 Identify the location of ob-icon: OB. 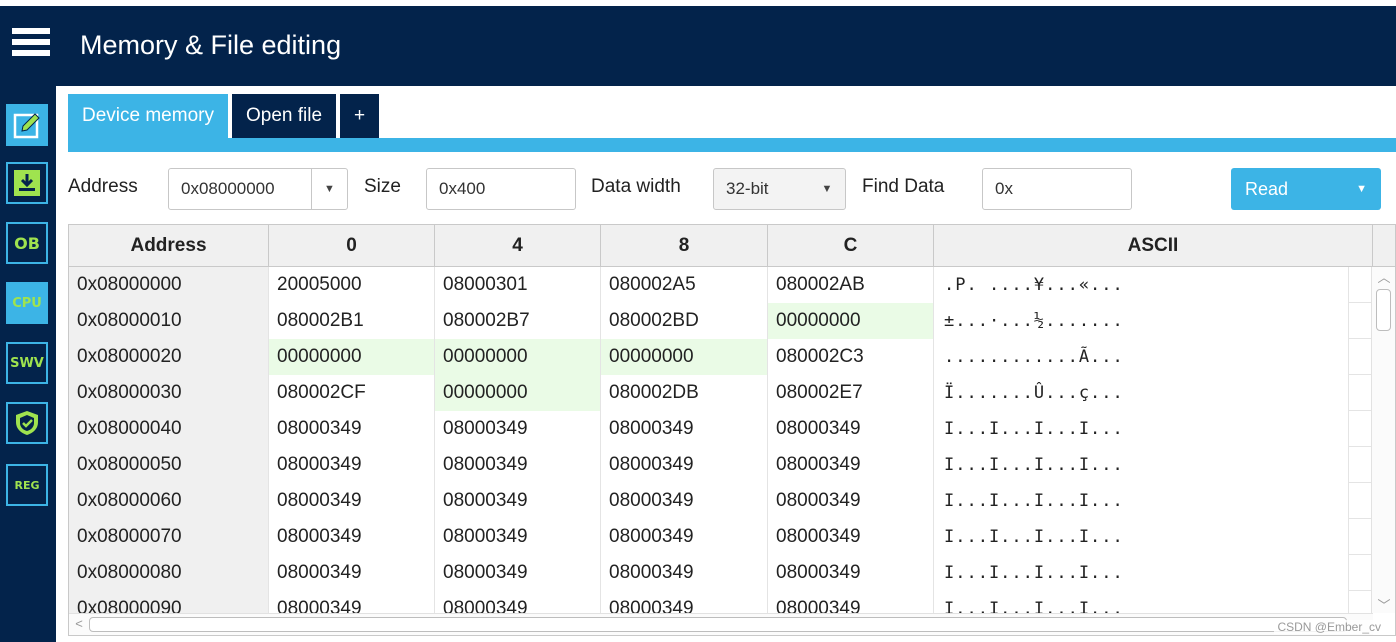
(27, 243).